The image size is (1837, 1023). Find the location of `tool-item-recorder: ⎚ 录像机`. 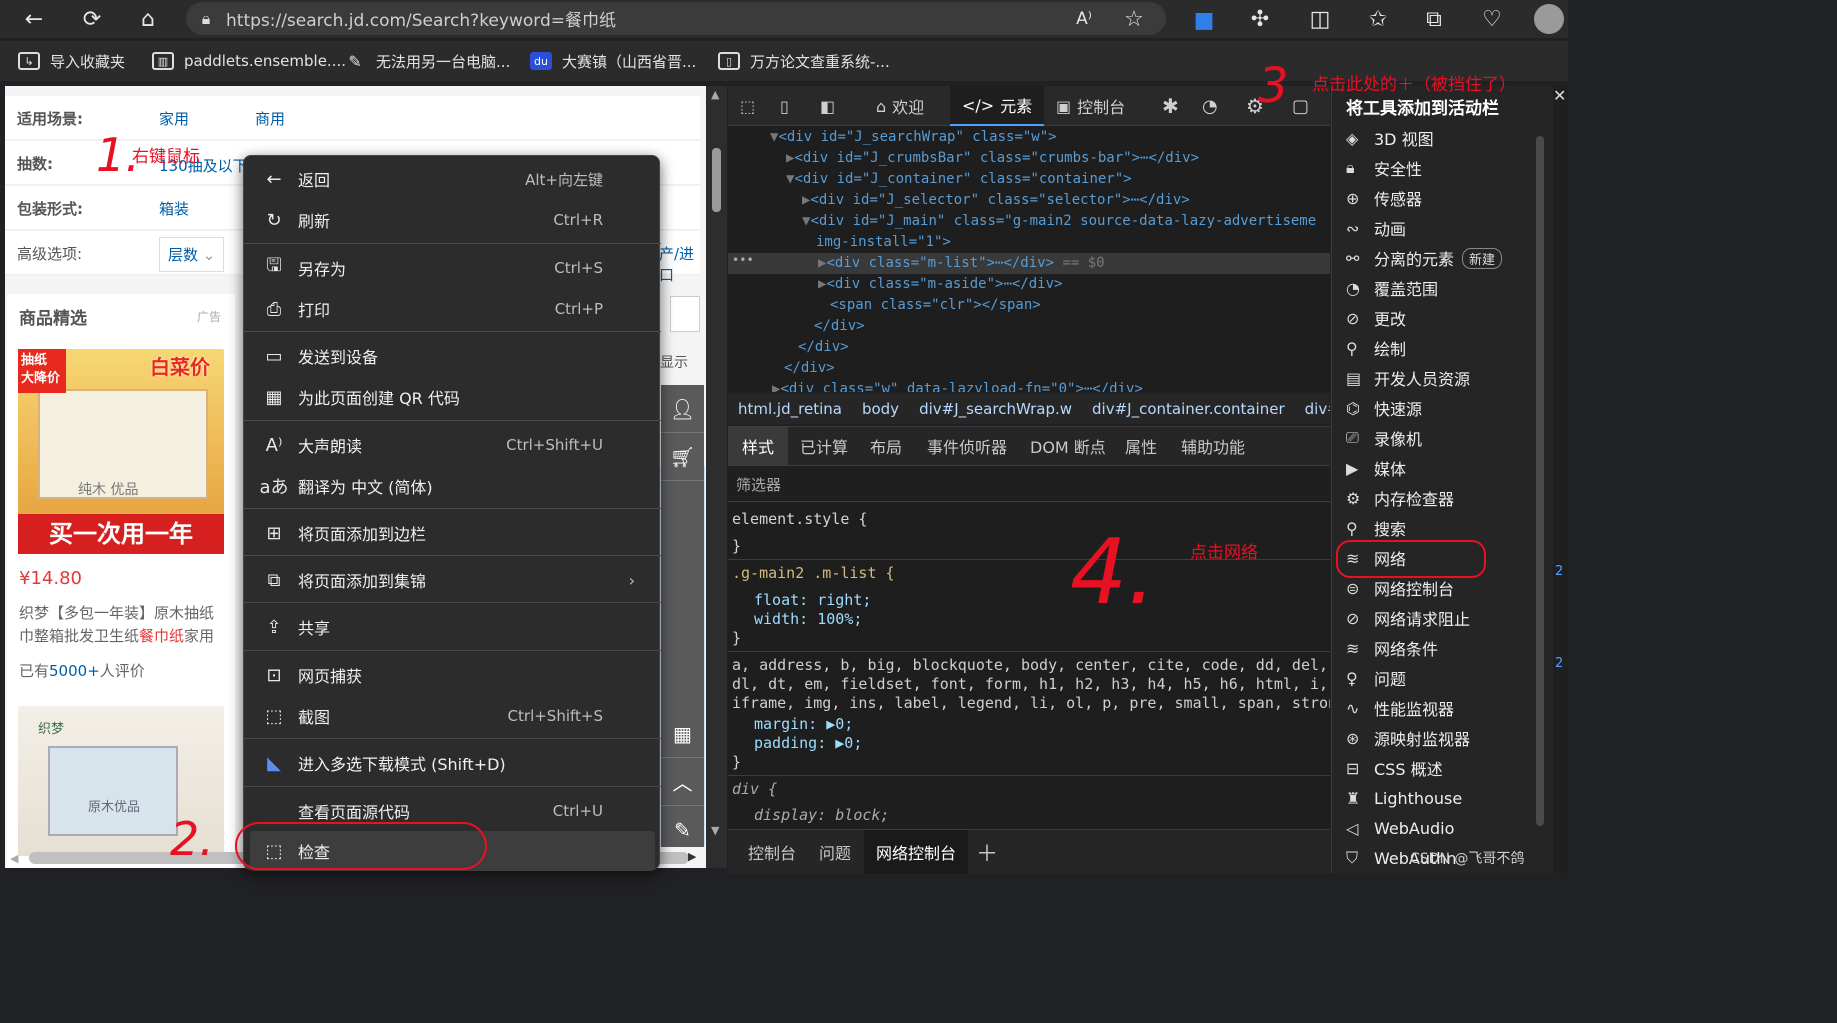

tool-item-recorder: ⎚ 录像机 is located at coordinates (1384, 438).